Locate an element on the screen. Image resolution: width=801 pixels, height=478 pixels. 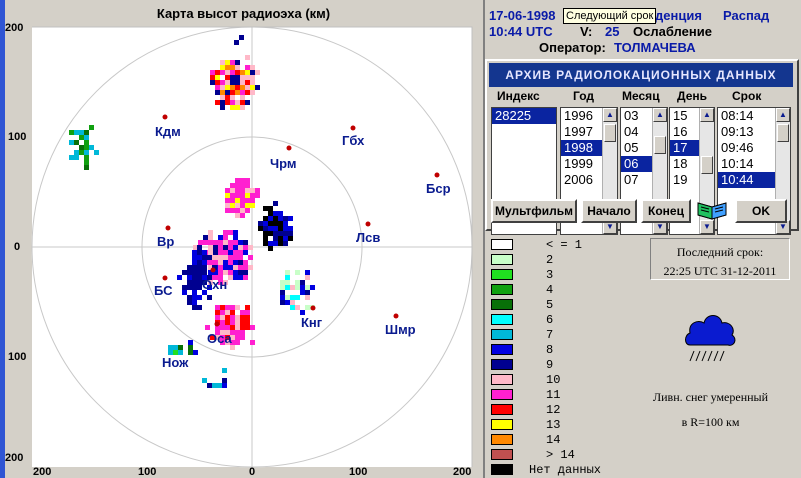
col-header-index: Индекс is located at coordinates (518, 96).